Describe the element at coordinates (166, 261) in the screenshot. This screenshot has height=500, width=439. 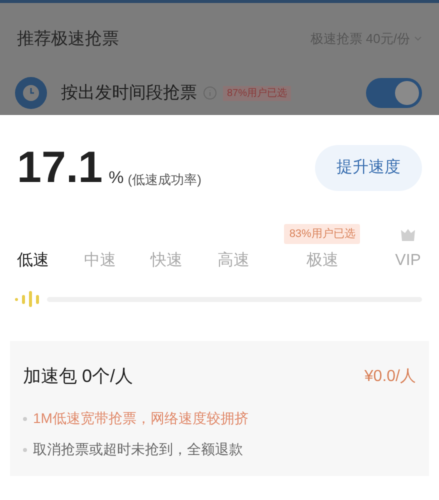
I see `speed-tab: 快速` at that location.